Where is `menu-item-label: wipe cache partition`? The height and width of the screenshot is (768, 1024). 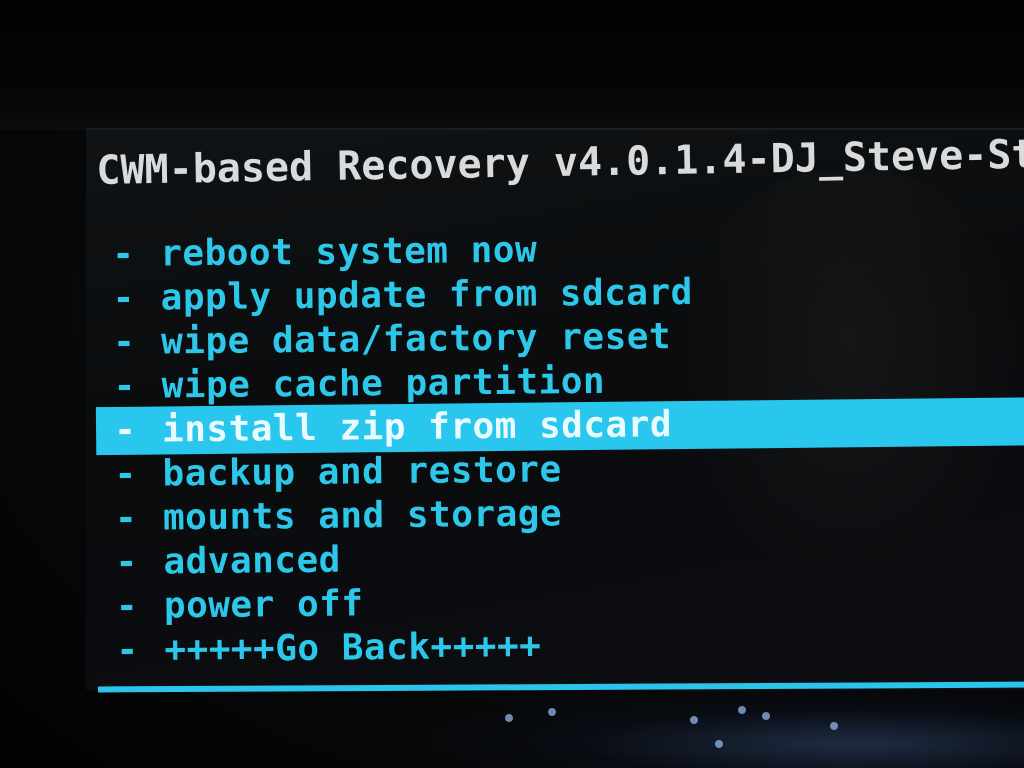
menu-item-label: wipe cache partition is located at coordinates (383, 383).